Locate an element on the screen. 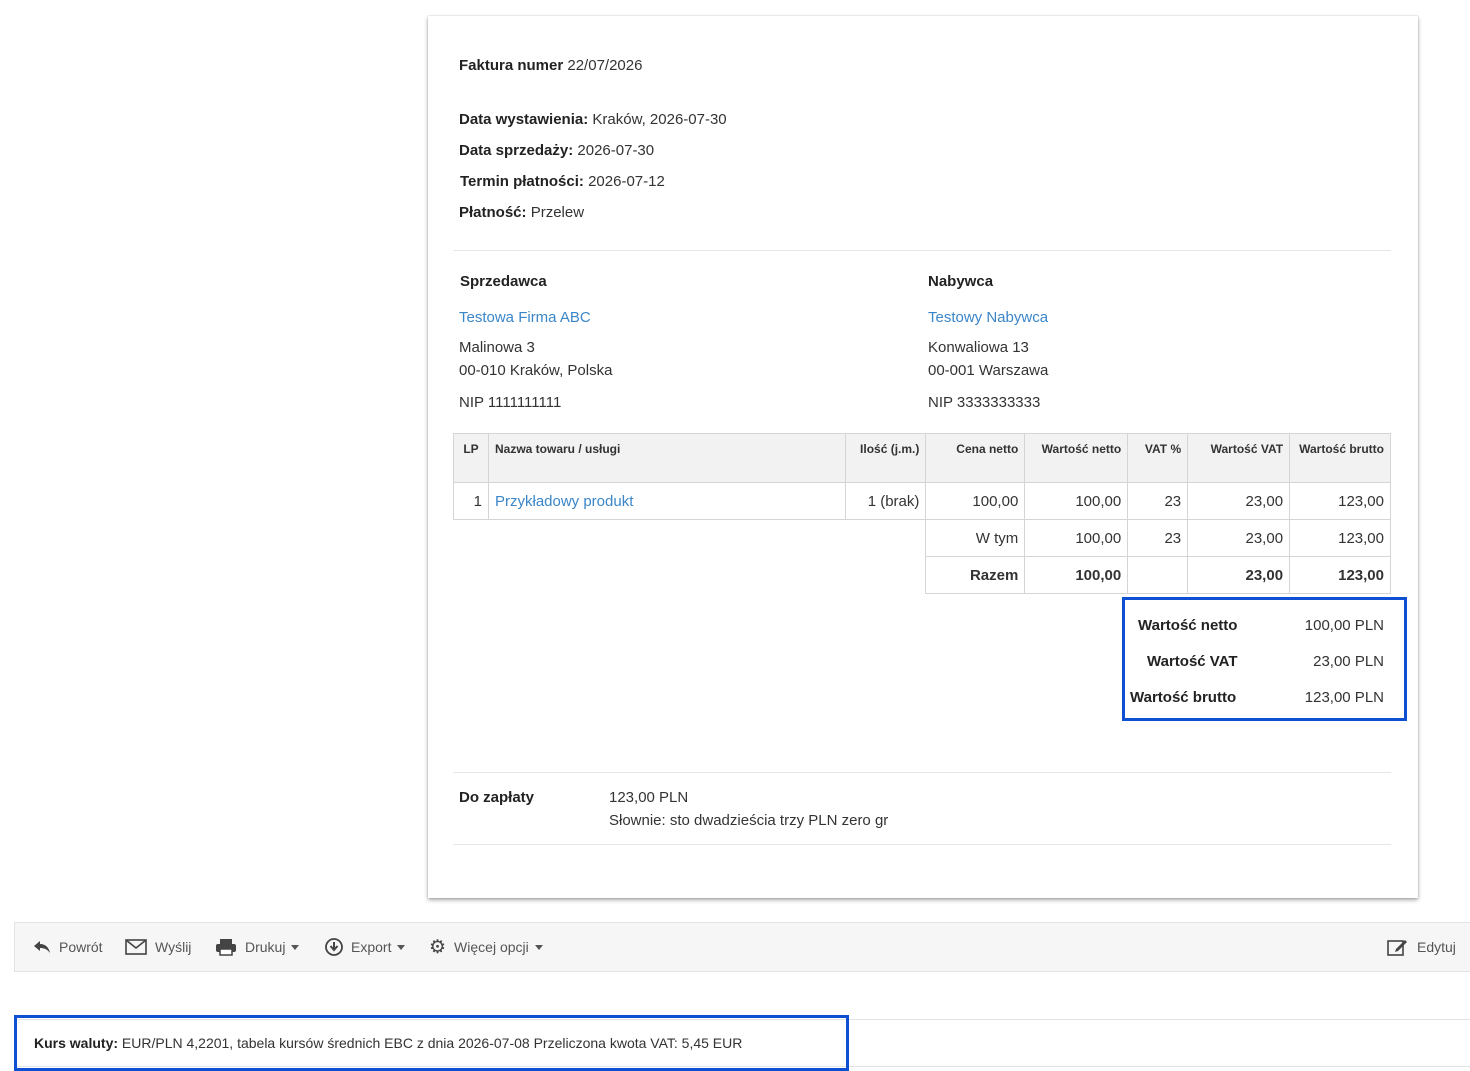  sale-date-value: 2026-07-30 is located at coordinates (616, 150).